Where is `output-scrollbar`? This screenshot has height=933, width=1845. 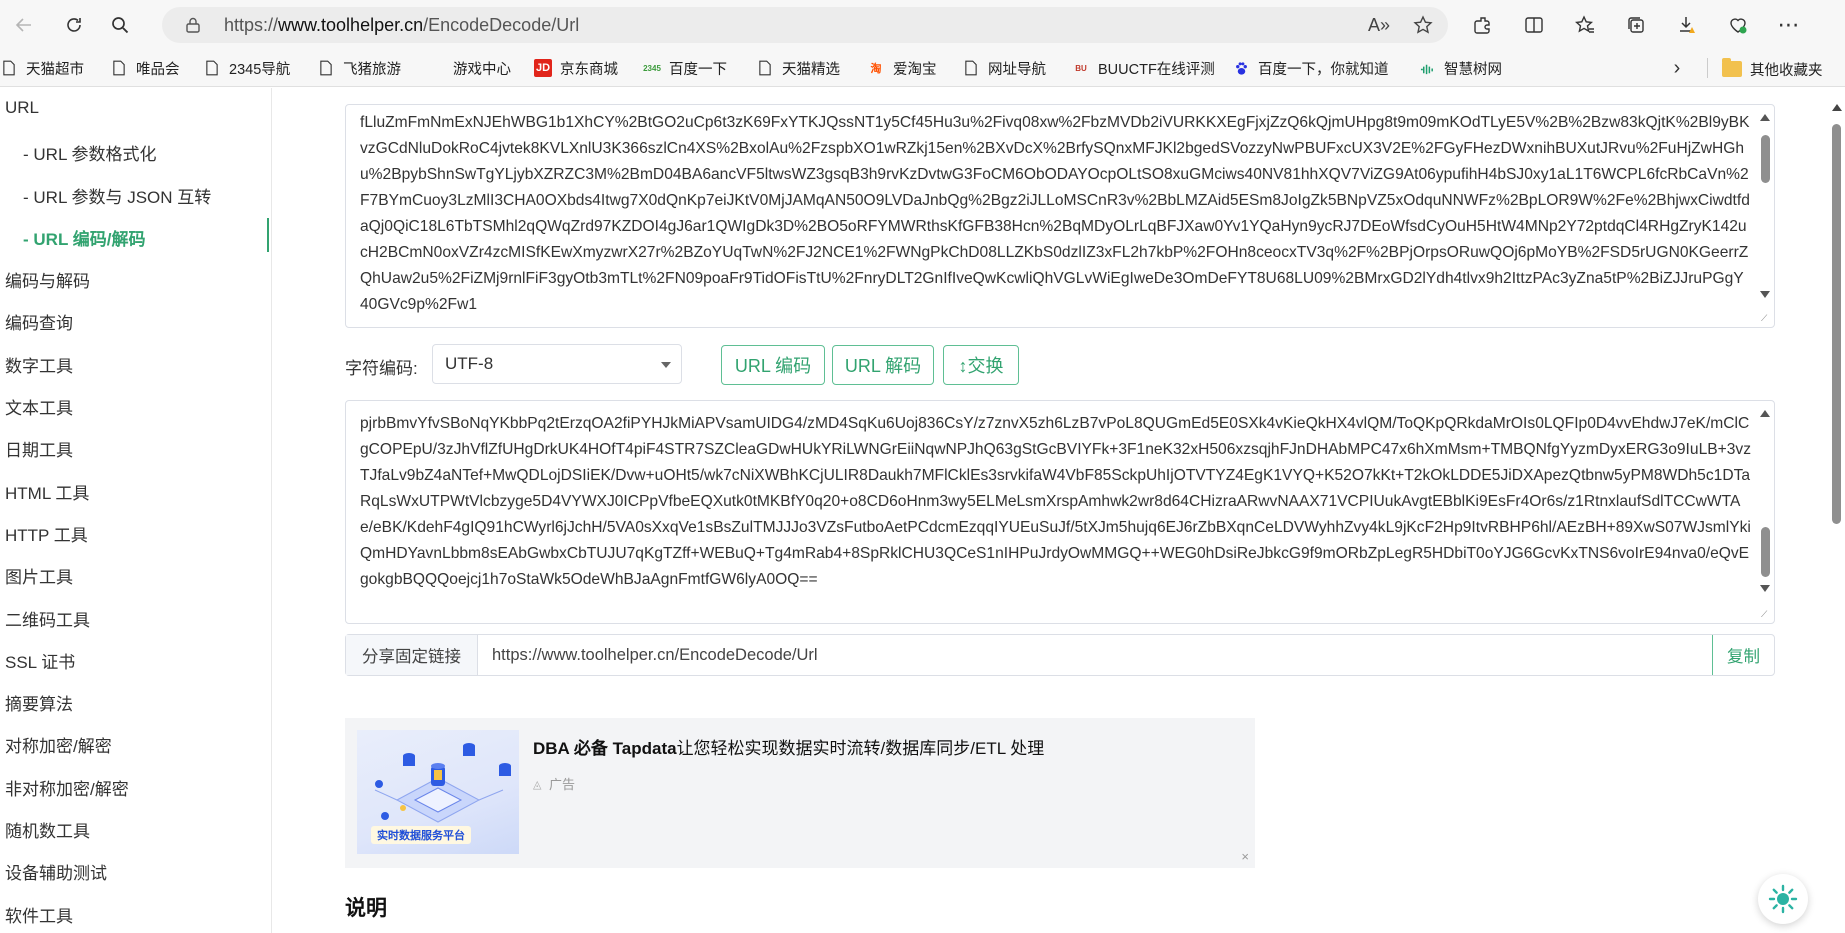 output-scrollbar is located at coordinates (1766, 512).